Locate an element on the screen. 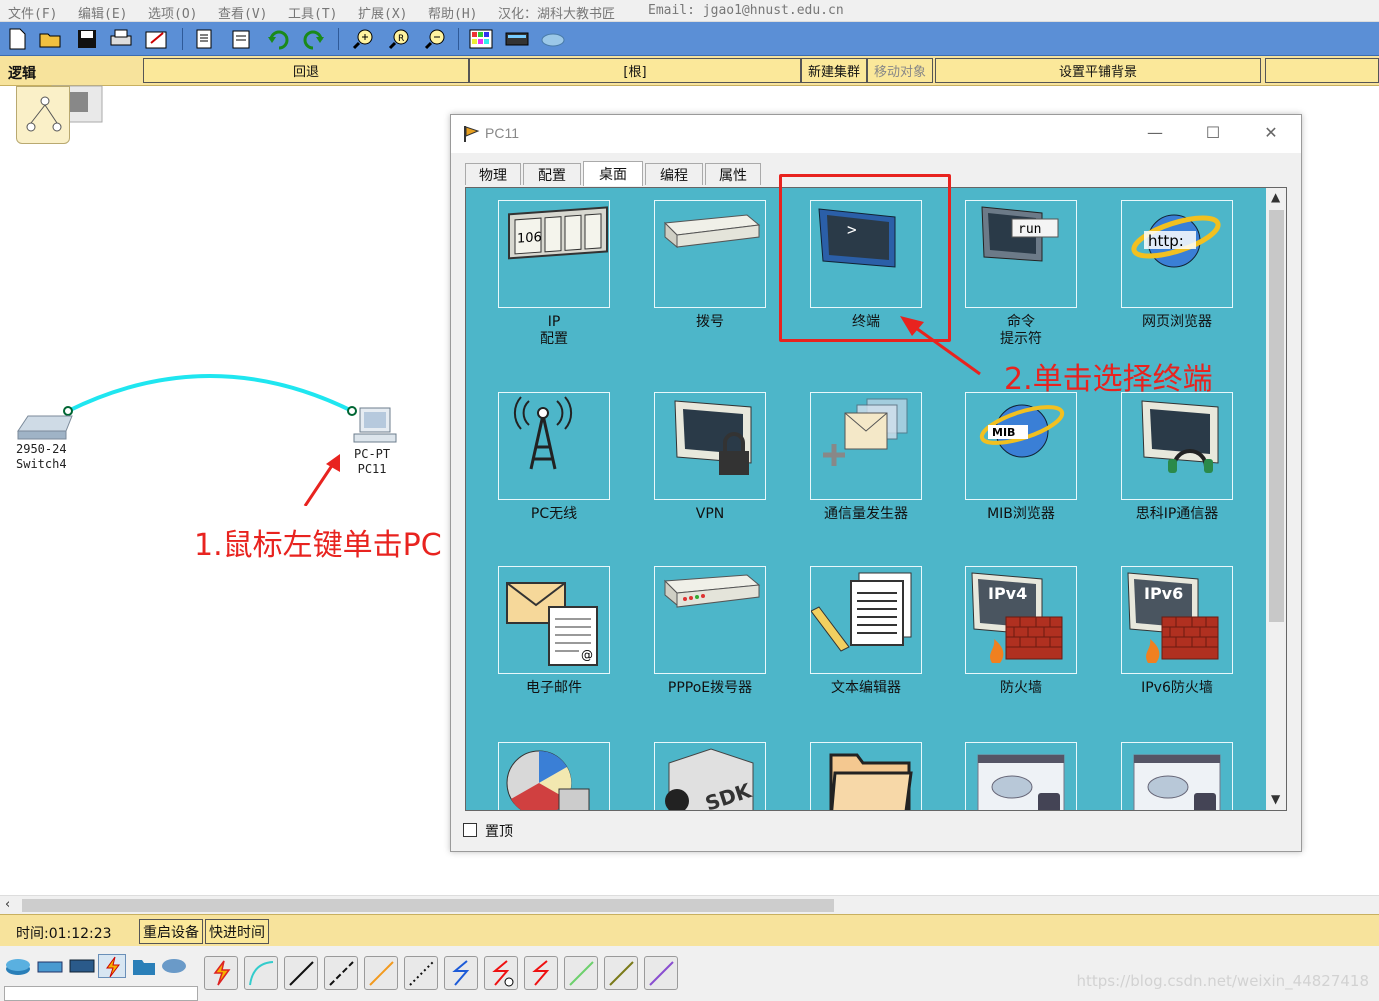 The image size is (1379, 1001). app-label: 拨号 is located at coordinates (710, 322).